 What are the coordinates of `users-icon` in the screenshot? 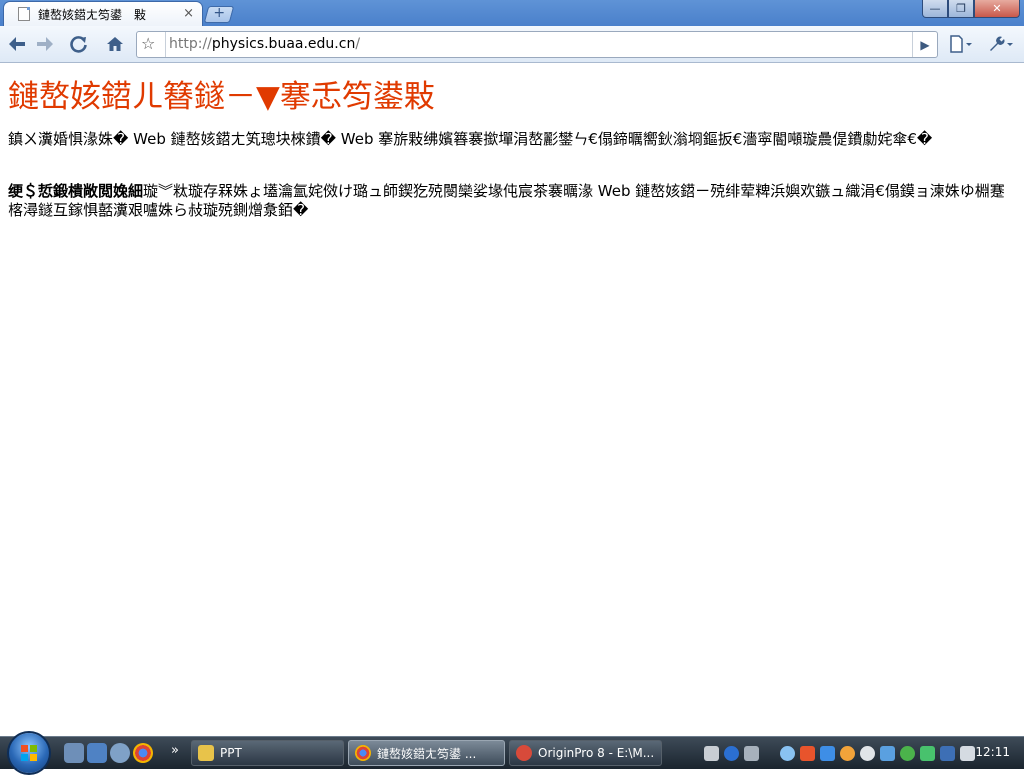 It's located at (887, 753).